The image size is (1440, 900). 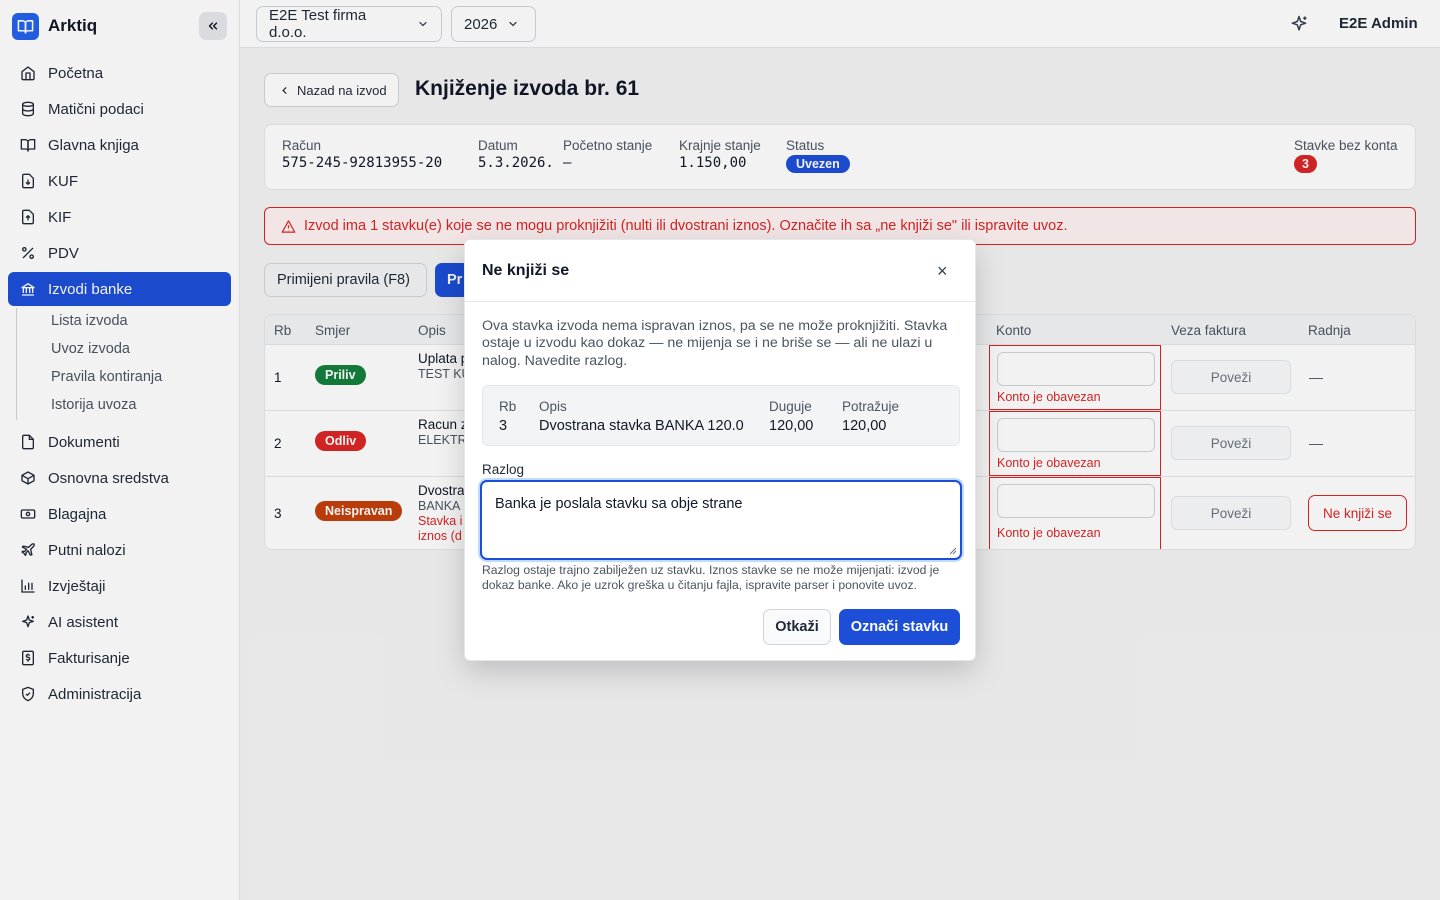 I want to click on reason-textarea: Banka je poslala stavku sa obje strane, so click(x=721, y=520).